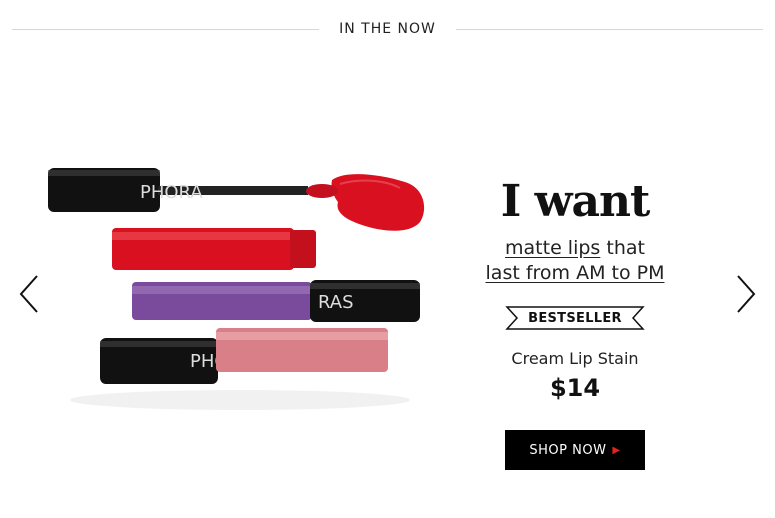  Describe the element at coordinates (575, 272) in the screenshot. I see `promo-line-2: last from AM to PM` at that location.